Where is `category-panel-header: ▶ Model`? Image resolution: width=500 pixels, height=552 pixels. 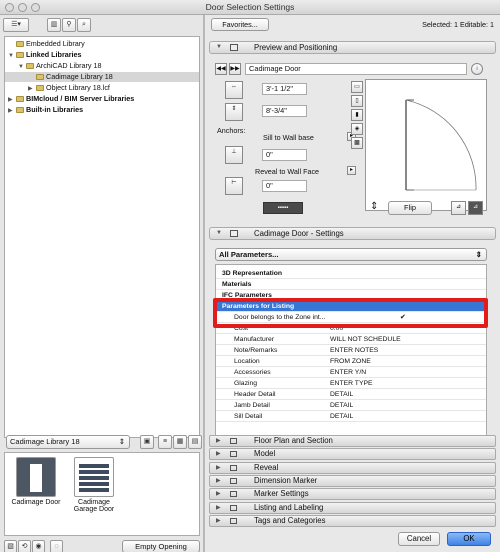
category-panel-header: ▶ Model is located at coordinates (352, 454).